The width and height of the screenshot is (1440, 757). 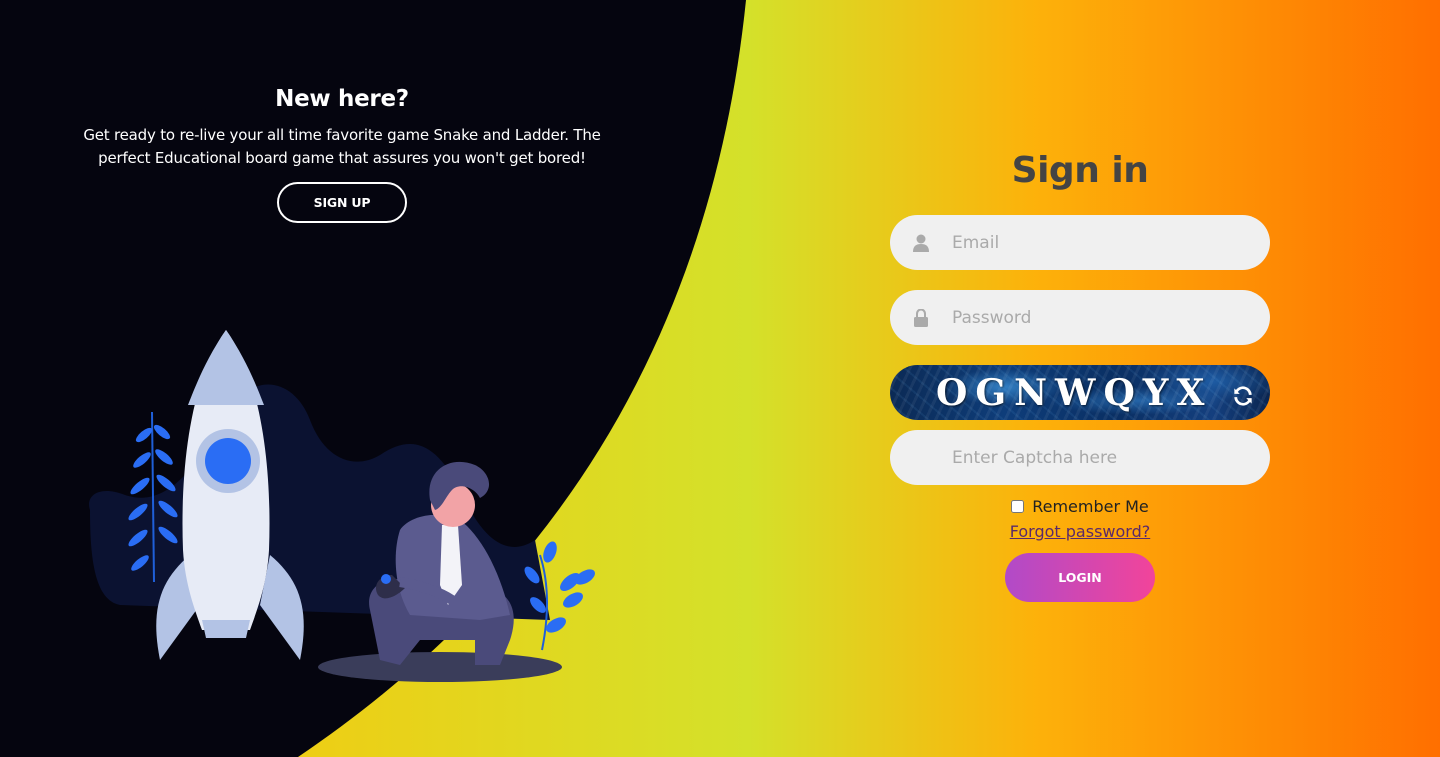 I want to click on captcha-text: OGNWQYX, so click(x=1074, y=392).